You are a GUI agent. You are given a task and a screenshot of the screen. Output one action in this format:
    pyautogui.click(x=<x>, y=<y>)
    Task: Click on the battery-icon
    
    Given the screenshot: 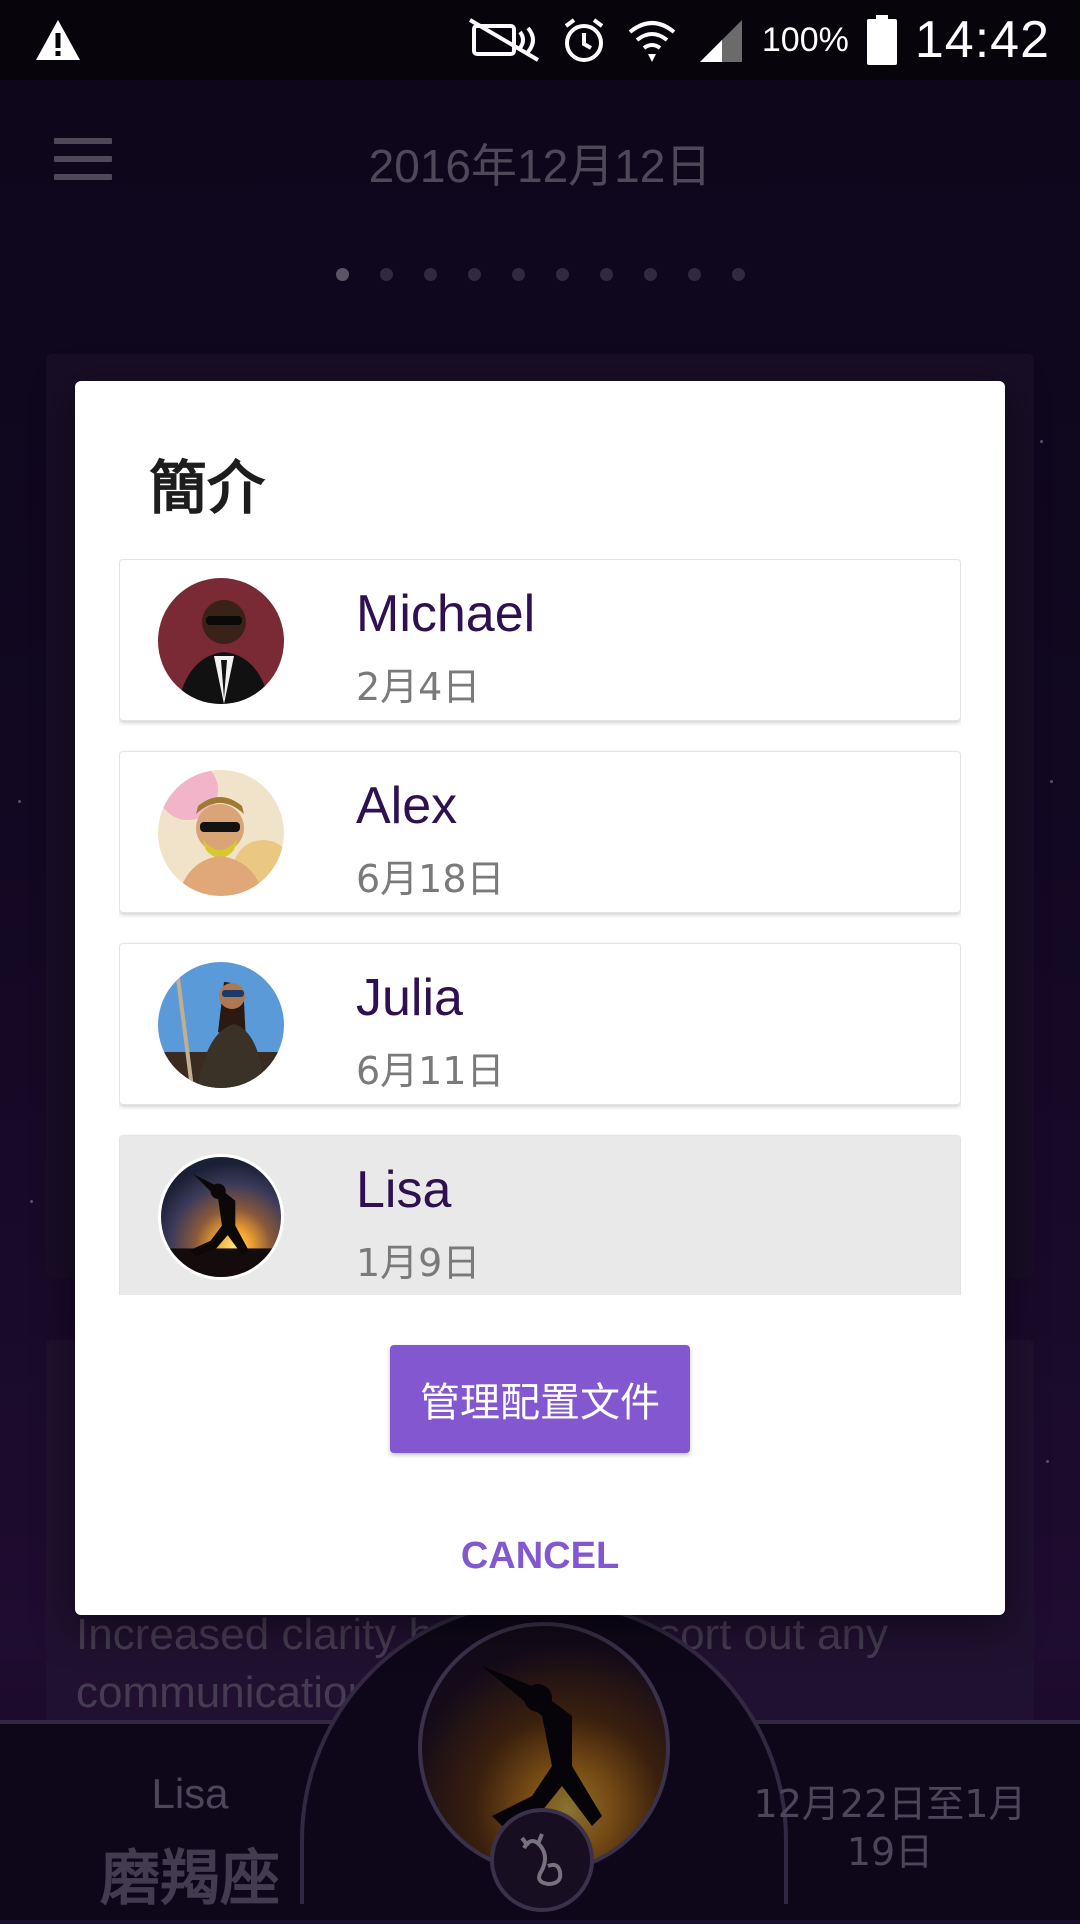 What is the action you would take?
    pyautogui.click(x=881, y=40)
    